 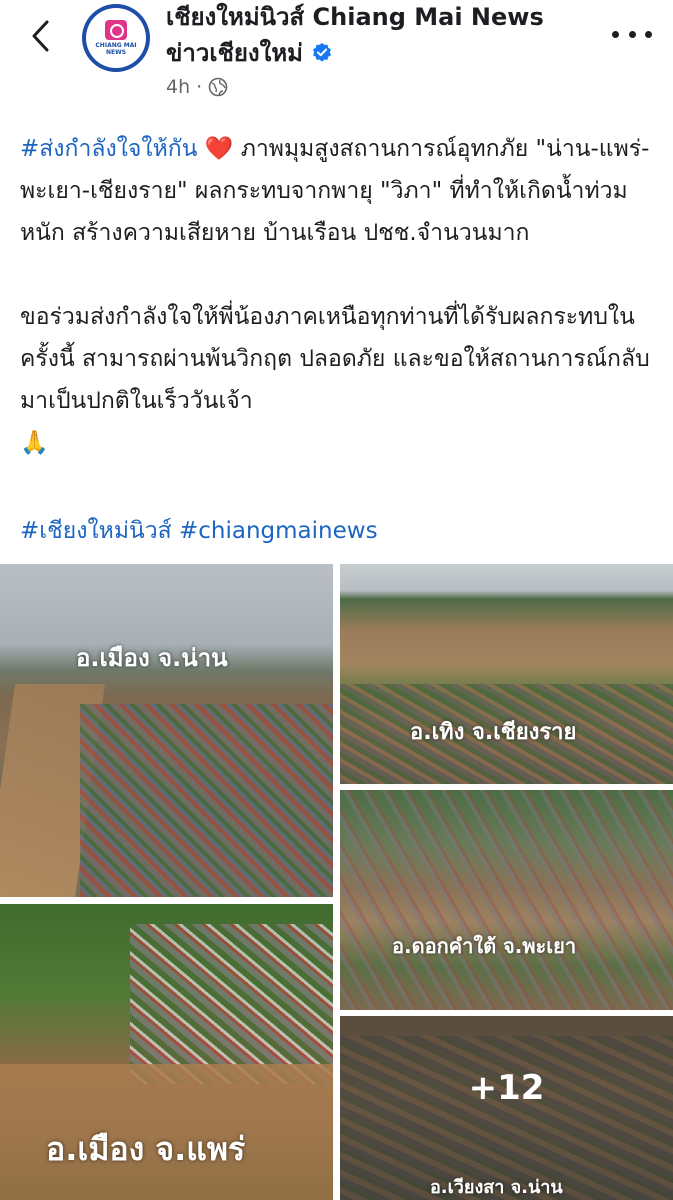 What do you see at coordinates (278, 531) in the screenshot?
I see `hashtag-link: #chiangmainews` at bounding box center [278, 531].